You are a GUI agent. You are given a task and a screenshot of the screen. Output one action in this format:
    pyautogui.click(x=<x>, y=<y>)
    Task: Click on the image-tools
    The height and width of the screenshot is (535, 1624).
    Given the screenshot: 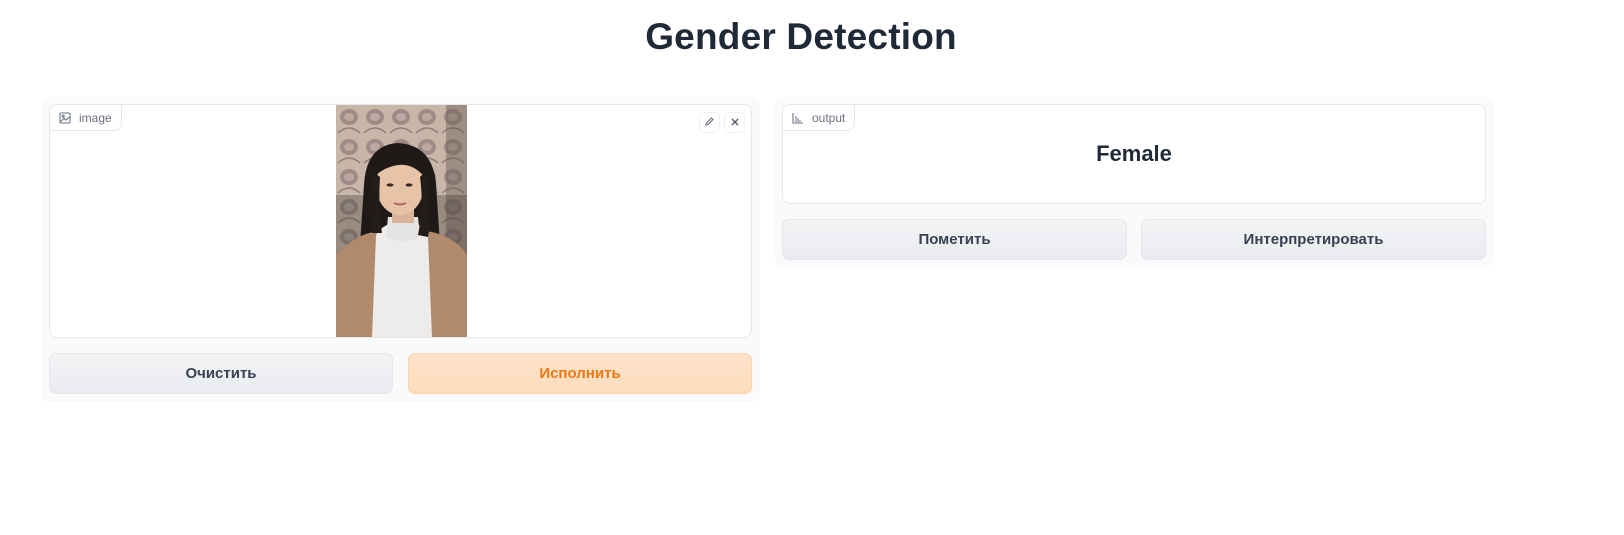 What is the action you would take?
    pyautogui.click(x=722, y=122)
    